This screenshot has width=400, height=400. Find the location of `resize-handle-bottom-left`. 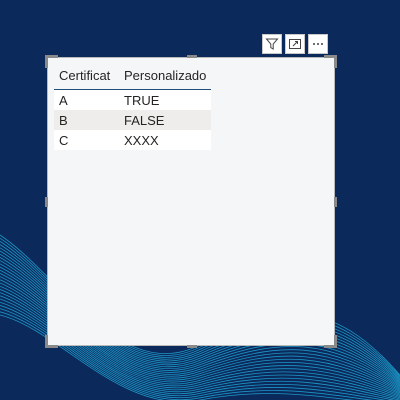

resize-handle-bottom-left is located at coordinates (51, 341).